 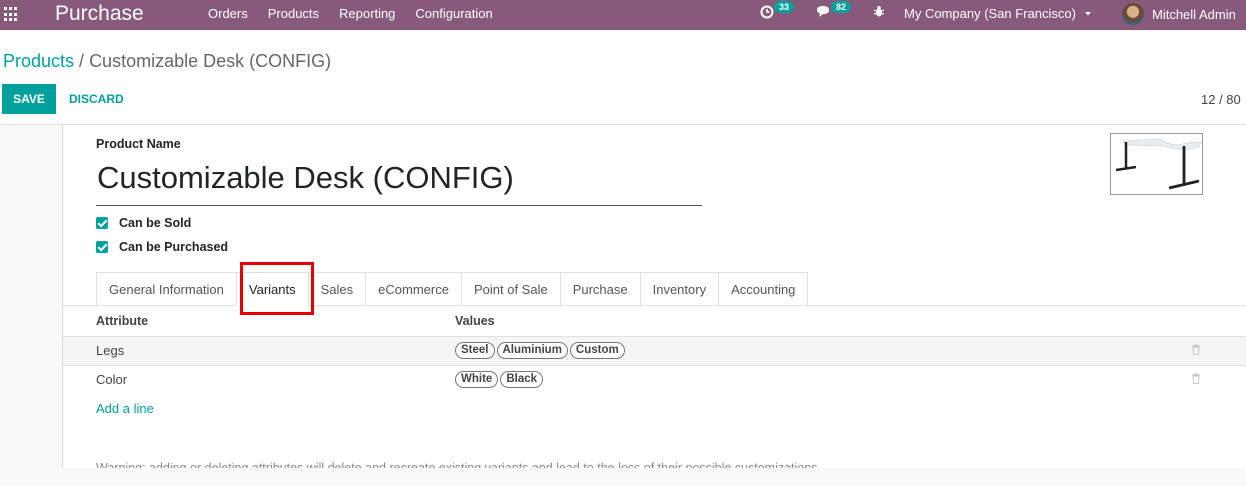 I want to click on can-be-purchased-checkbox, so click(x=102, y=247).